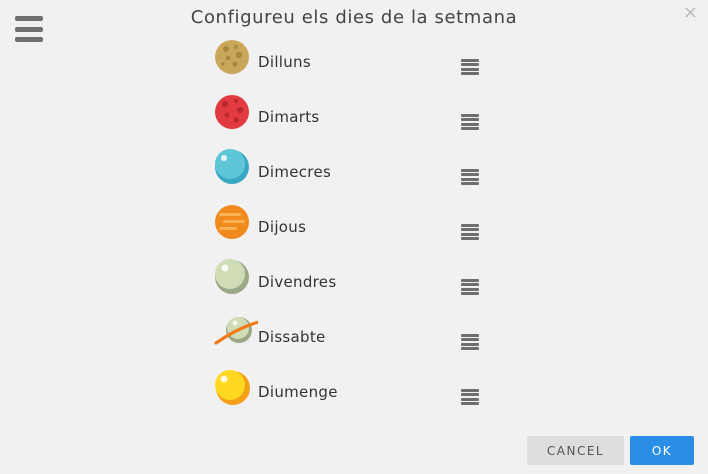  What do you see at coordinates (232, 222) in the screenshot?
I see `jupiter-icon` at bounding box center [232, 222].